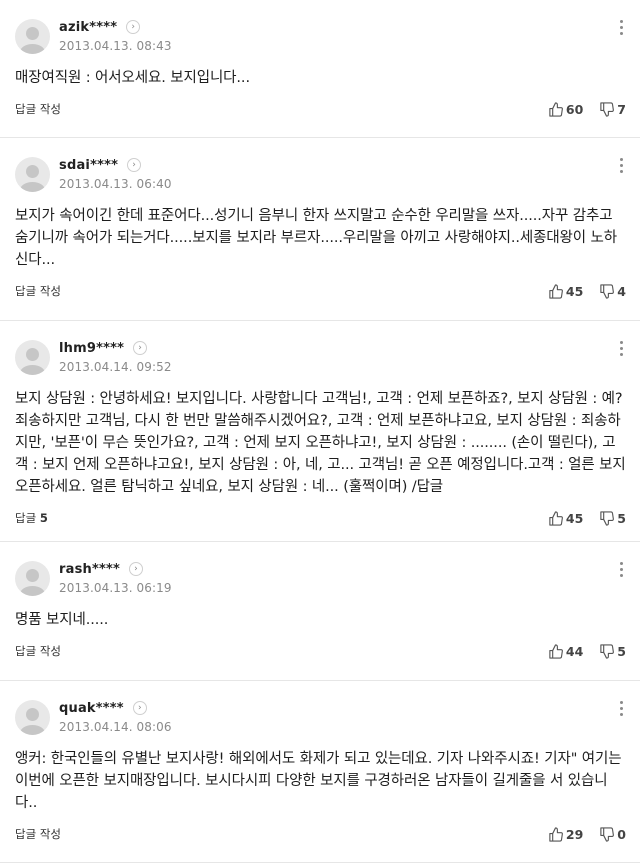 The height and width of the screenshot is (863, 640). What do you see at coordinates (621, 834) in the screenshot?
I see `dislike-count: 0` at bounding box center [621, 834].